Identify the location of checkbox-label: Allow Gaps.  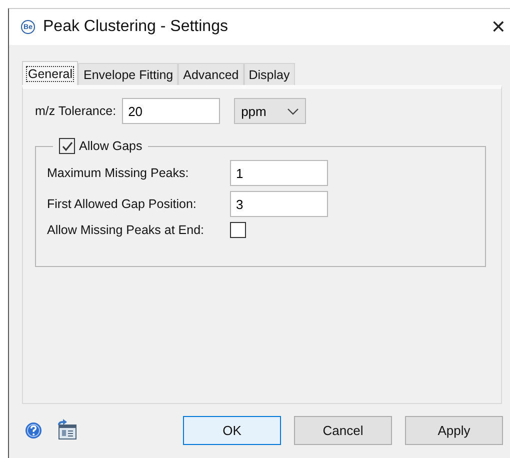
(110, 146).